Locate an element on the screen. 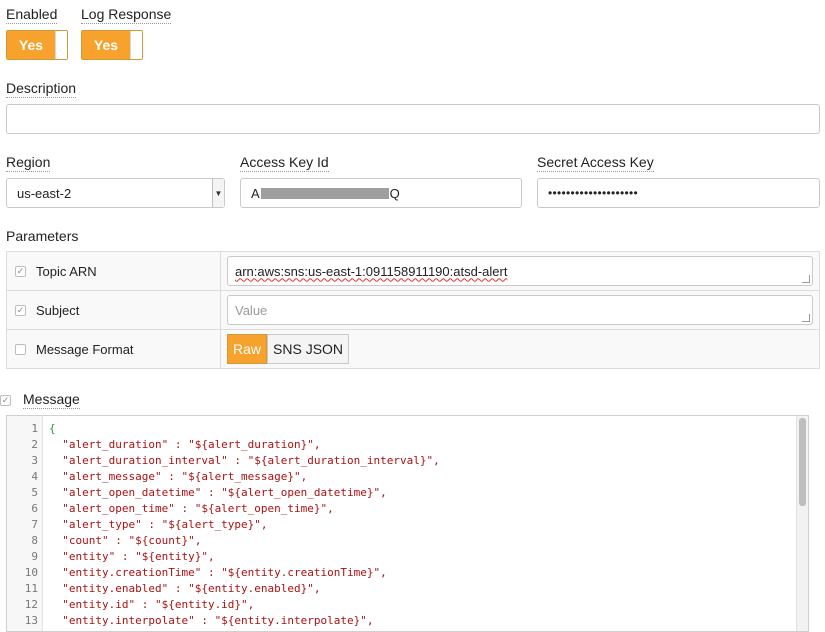  code-line: "alert_duration" : "${alert_duration}", is located at coordinates (185, 444).